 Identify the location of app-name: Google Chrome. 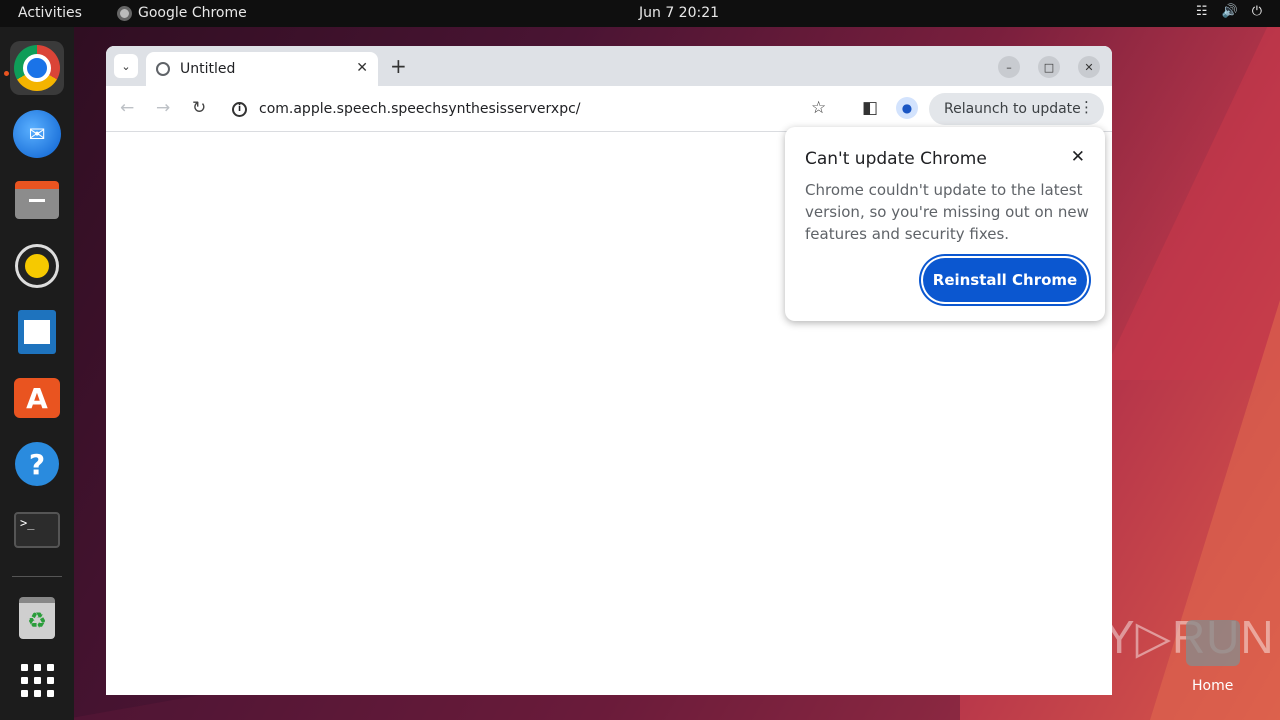
(192, 13).